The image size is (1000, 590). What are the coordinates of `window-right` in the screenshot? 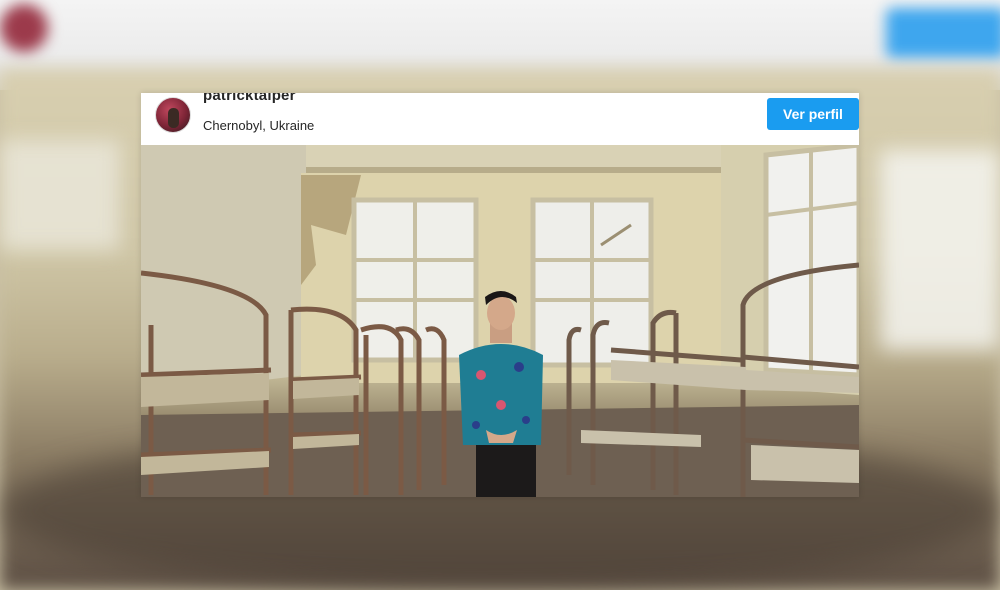 It's located at (811, 261).